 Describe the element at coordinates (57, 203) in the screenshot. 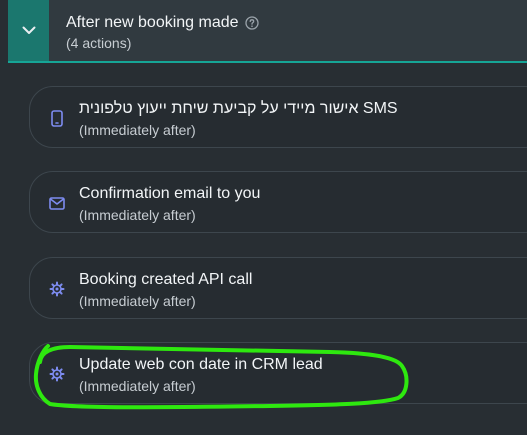

I see `envelope-icon` at that location.